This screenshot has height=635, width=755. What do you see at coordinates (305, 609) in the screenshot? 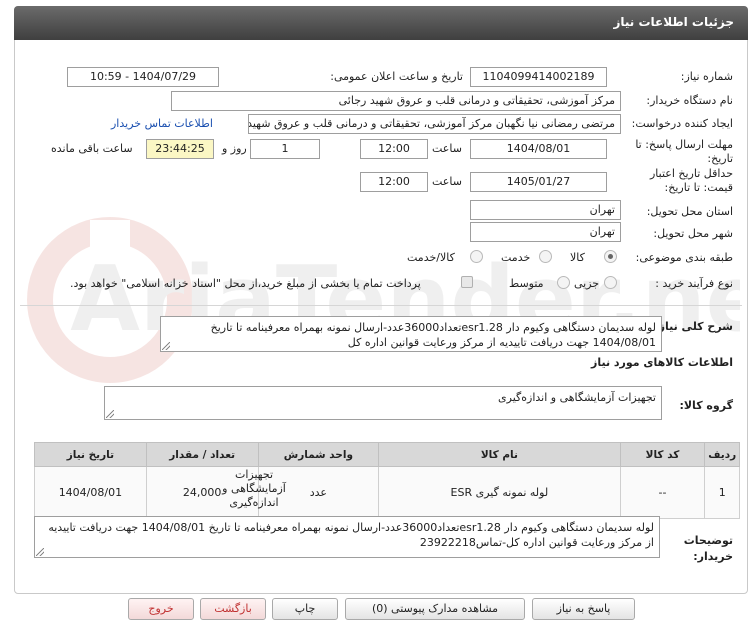
I see `print-button: چاپ` at bounding box center [305, 609].